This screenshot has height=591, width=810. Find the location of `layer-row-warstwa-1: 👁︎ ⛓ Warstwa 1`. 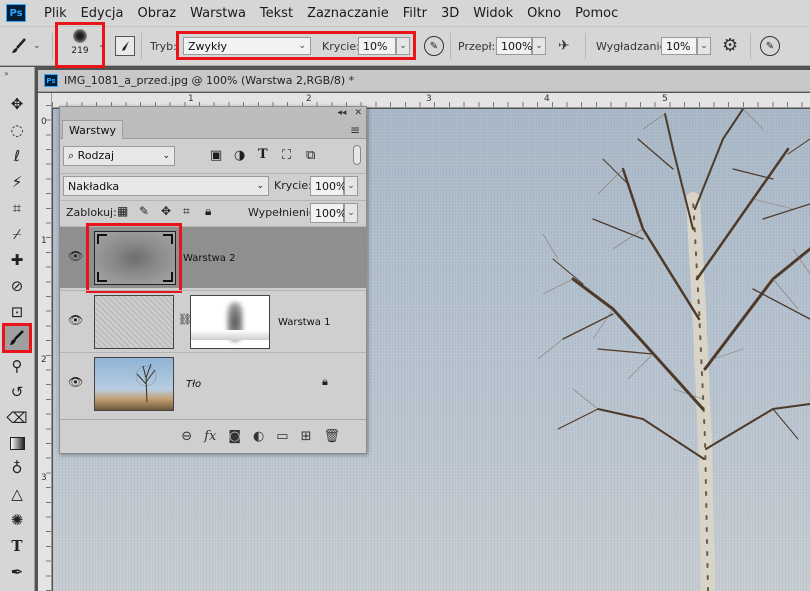

layer-row-warstwa-1: 👁︎ ⛓ Warstwa 1 is located at coordinates (213, 321).